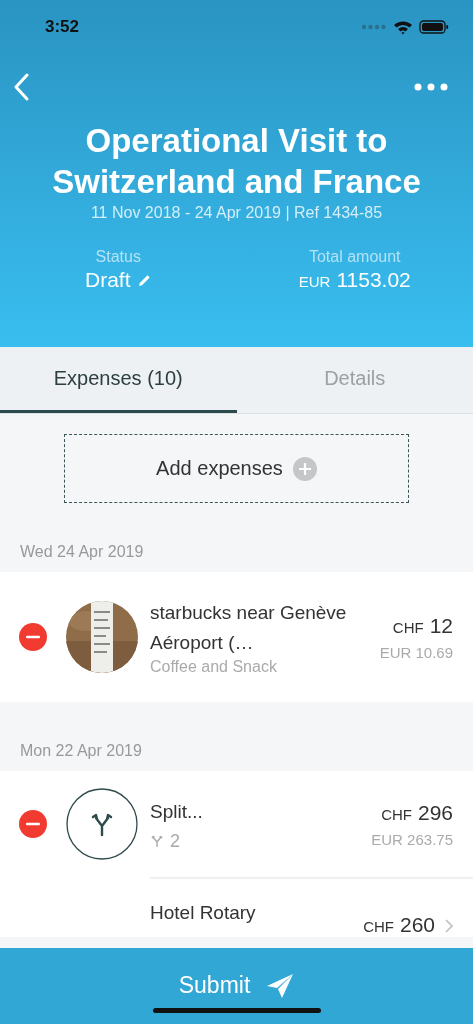 Image resolution: width=473 pixels, height=1024 pixels. Describe the element at coordinates (431, 87) in the screenshot. I see `more-icon` at that location.